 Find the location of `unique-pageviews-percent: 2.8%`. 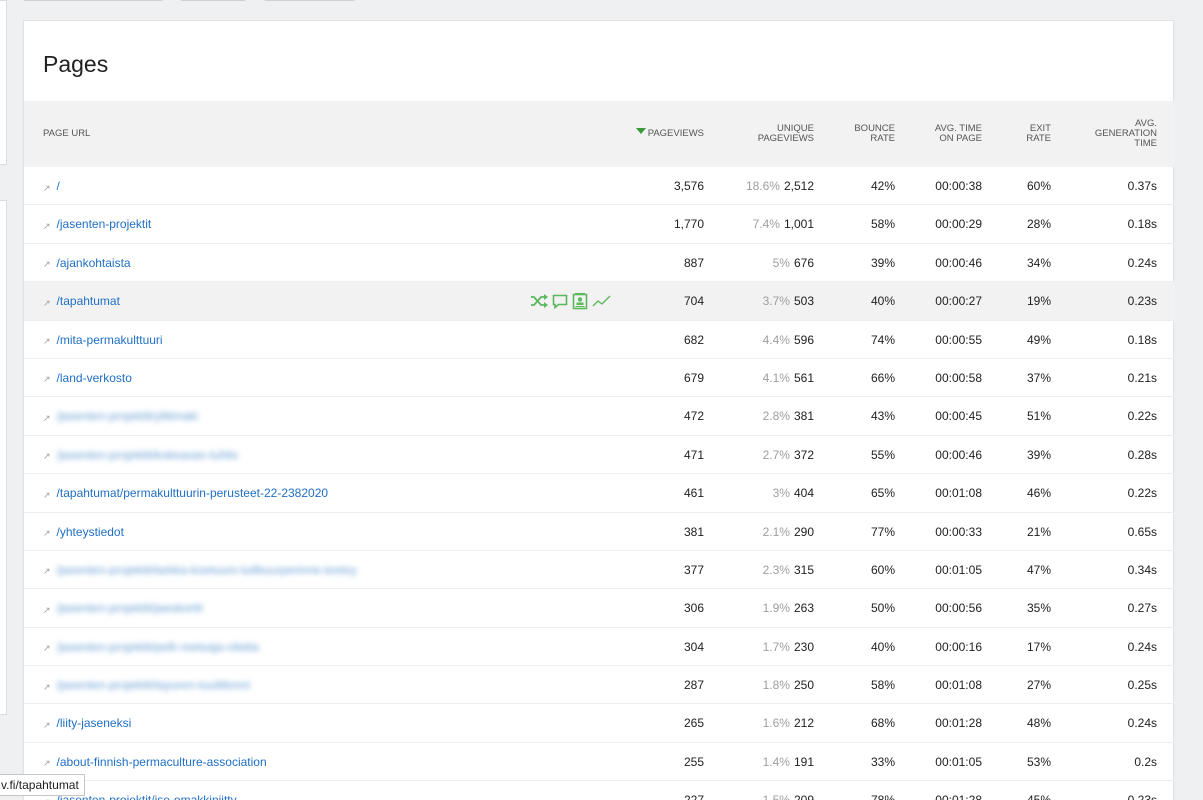

unique-pageviews-percent: 2.8% is located at coordinates (776, 416).